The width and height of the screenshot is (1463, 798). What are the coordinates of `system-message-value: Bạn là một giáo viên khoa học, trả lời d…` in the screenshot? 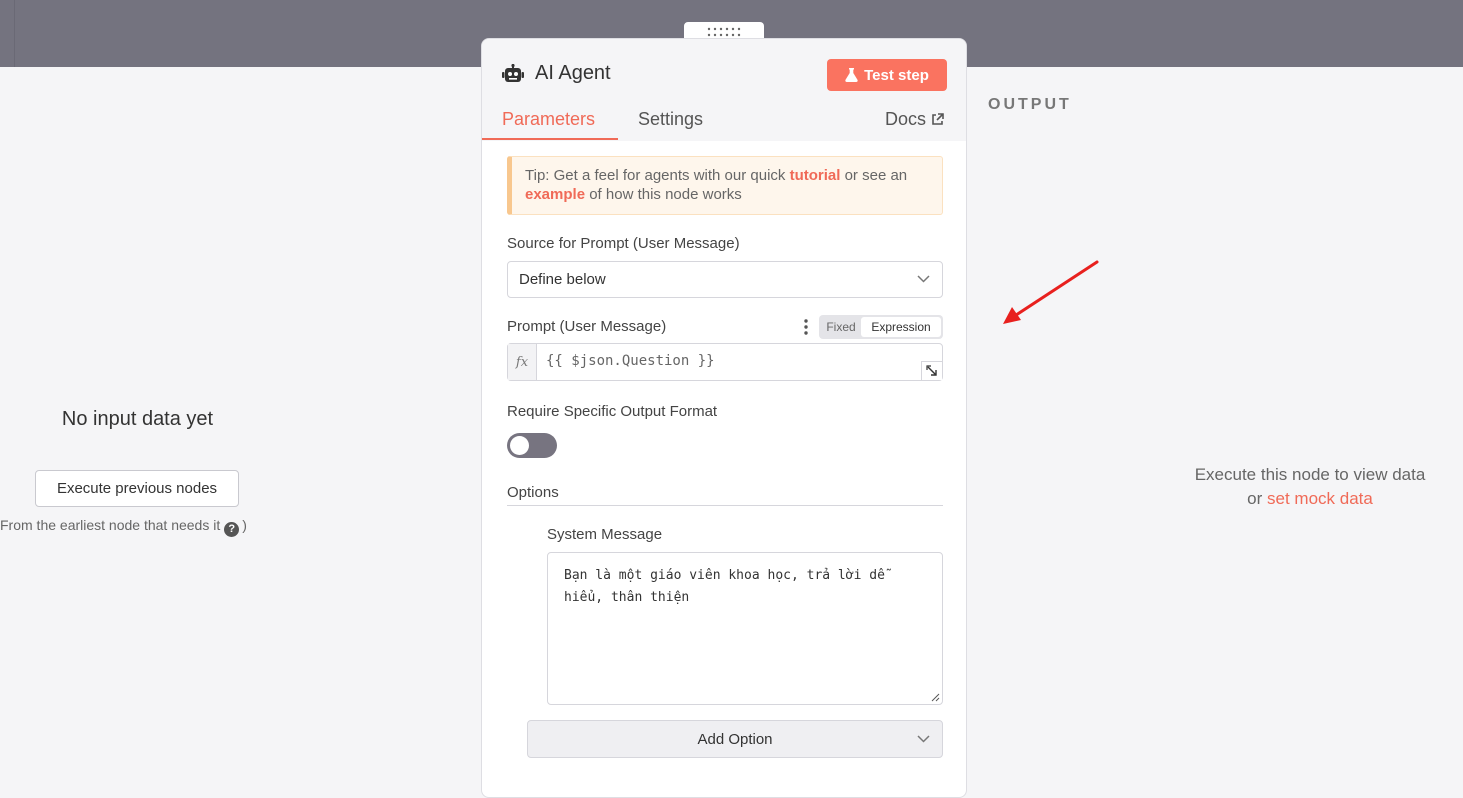 It's located at (724, 586).